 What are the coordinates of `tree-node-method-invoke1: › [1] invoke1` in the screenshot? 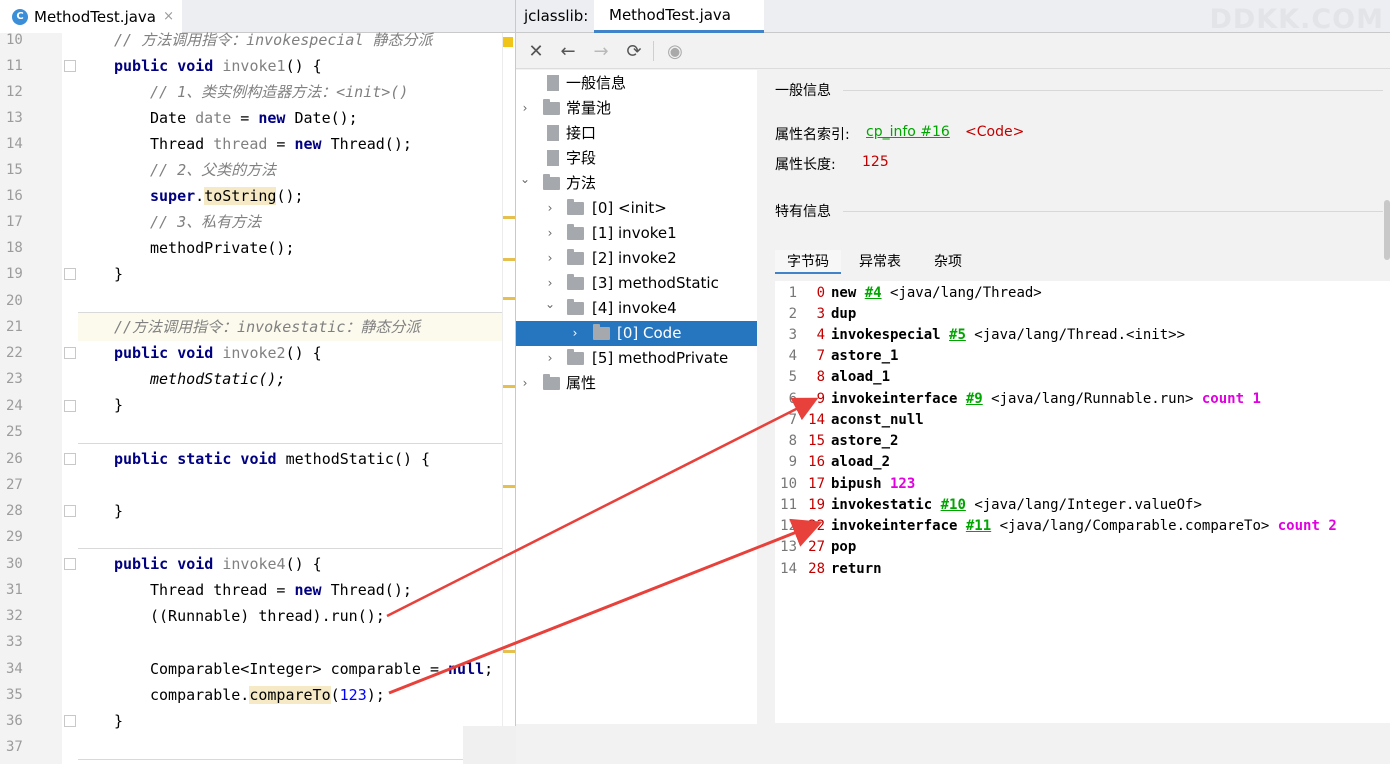 It's located at (636, 233).